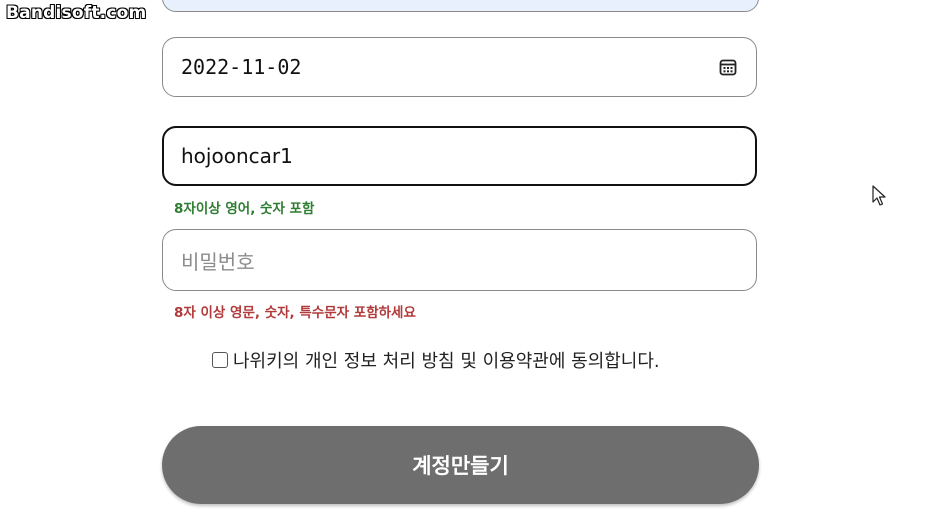 The image size is (941, 522). Describe the element at coordinates (218, 261) in the screenshot. I see `password-placeholder: 비밀번호` at that location.